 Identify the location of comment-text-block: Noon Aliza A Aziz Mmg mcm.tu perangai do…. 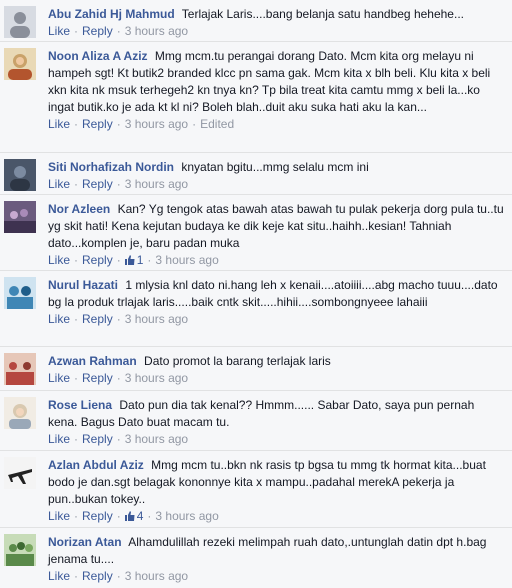
(276, 82).